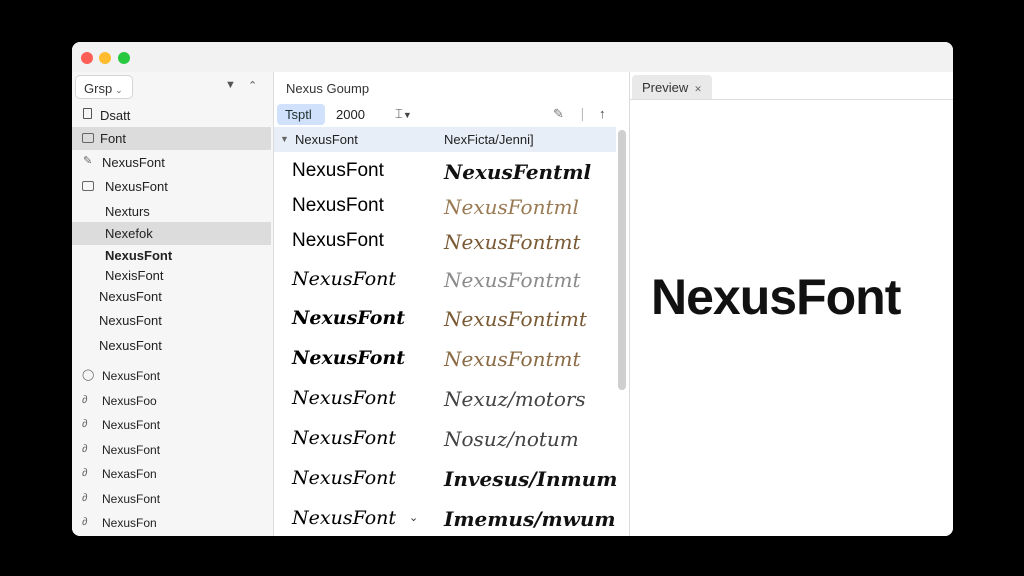  I want to click on sidebar-item-label: NexisFont, so click(134, 275).